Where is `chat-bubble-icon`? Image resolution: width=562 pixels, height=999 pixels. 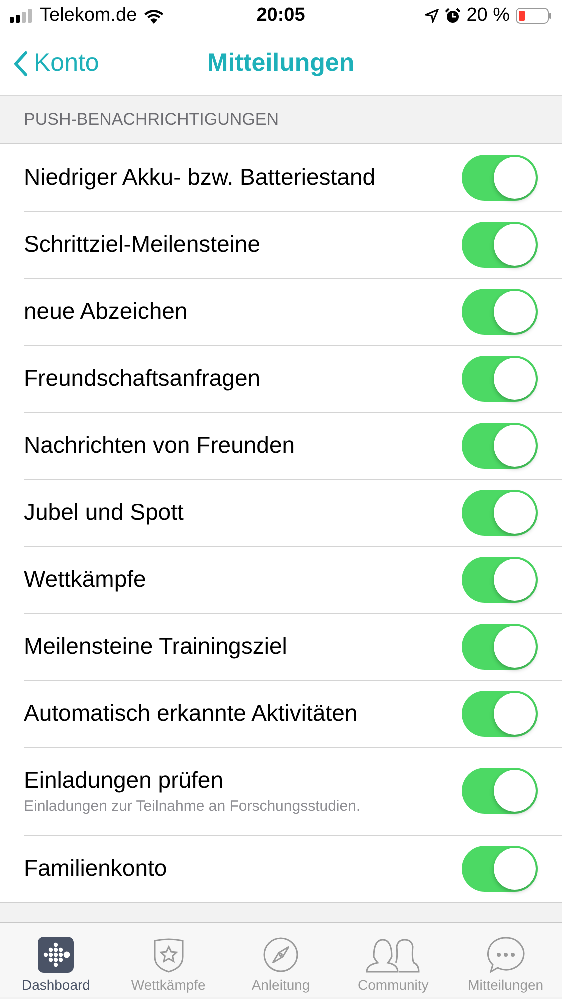 chat-bubble-icon is located at coordinates (505, 955).